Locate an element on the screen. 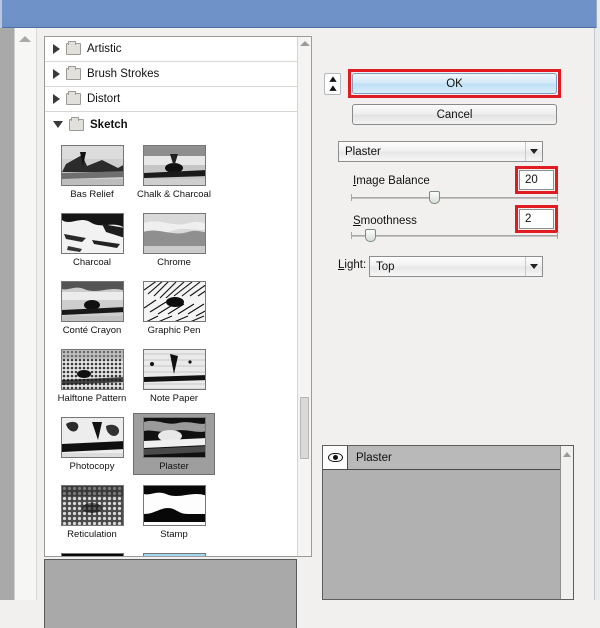 The width and height of the screenshot is (600, 628). filter-preset-dropdown: Plaster is located at coordinates (440, 151).